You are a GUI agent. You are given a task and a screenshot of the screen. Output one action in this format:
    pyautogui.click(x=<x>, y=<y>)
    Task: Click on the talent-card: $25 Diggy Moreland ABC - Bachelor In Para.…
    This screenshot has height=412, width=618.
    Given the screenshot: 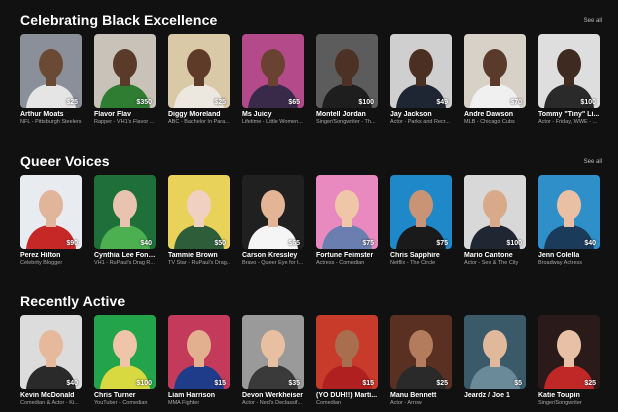 What is the action you would take?
    pyautogui.click(x=199, y=79)
    